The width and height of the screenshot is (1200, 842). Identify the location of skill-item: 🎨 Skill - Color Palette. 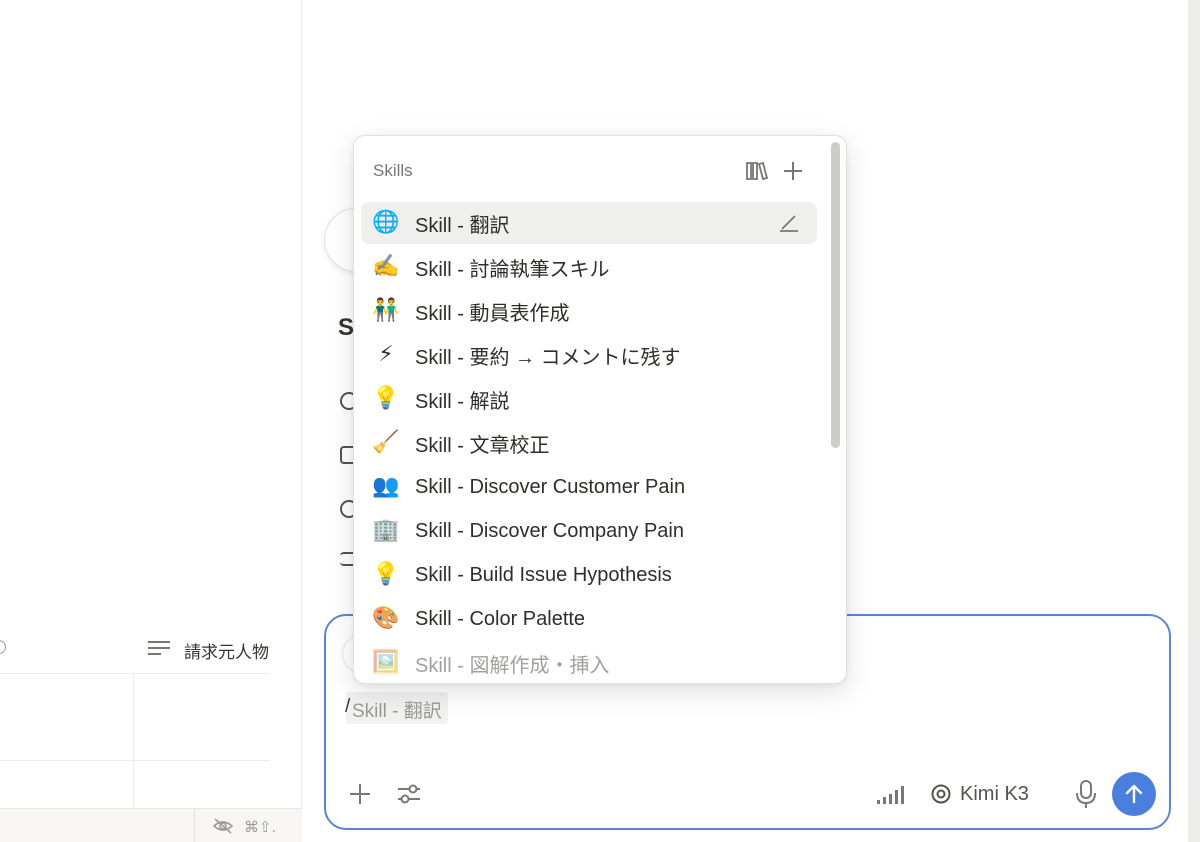
(589, 619).